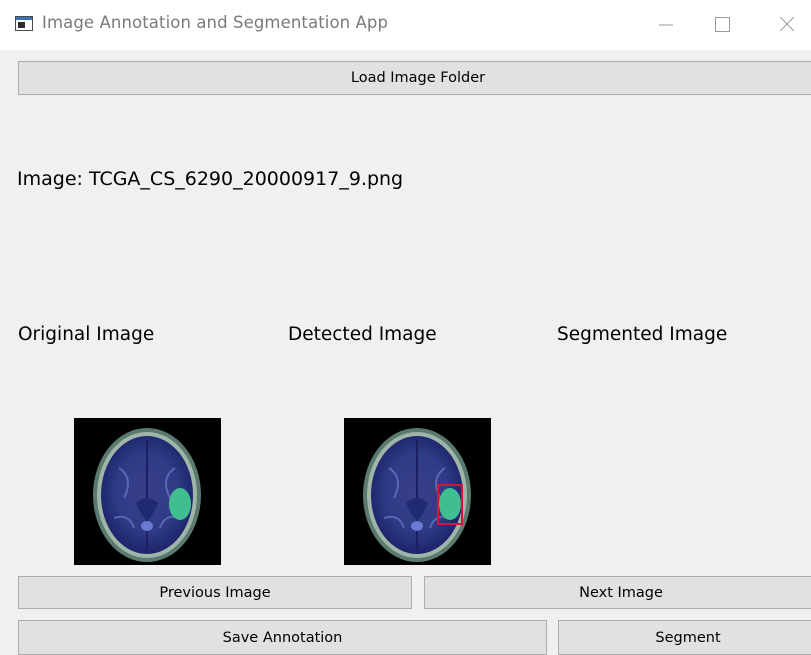 This screenshot has width=811, height=655. Describe the element at coordinates (147, 491) in the screenshot. I see `original-image` at that location.